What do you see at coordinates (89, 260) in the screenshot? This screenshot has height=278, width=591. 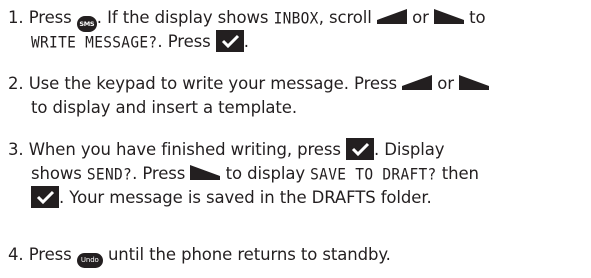 I see `undo-key-icon: Undo` at bounding box center [89, 260].